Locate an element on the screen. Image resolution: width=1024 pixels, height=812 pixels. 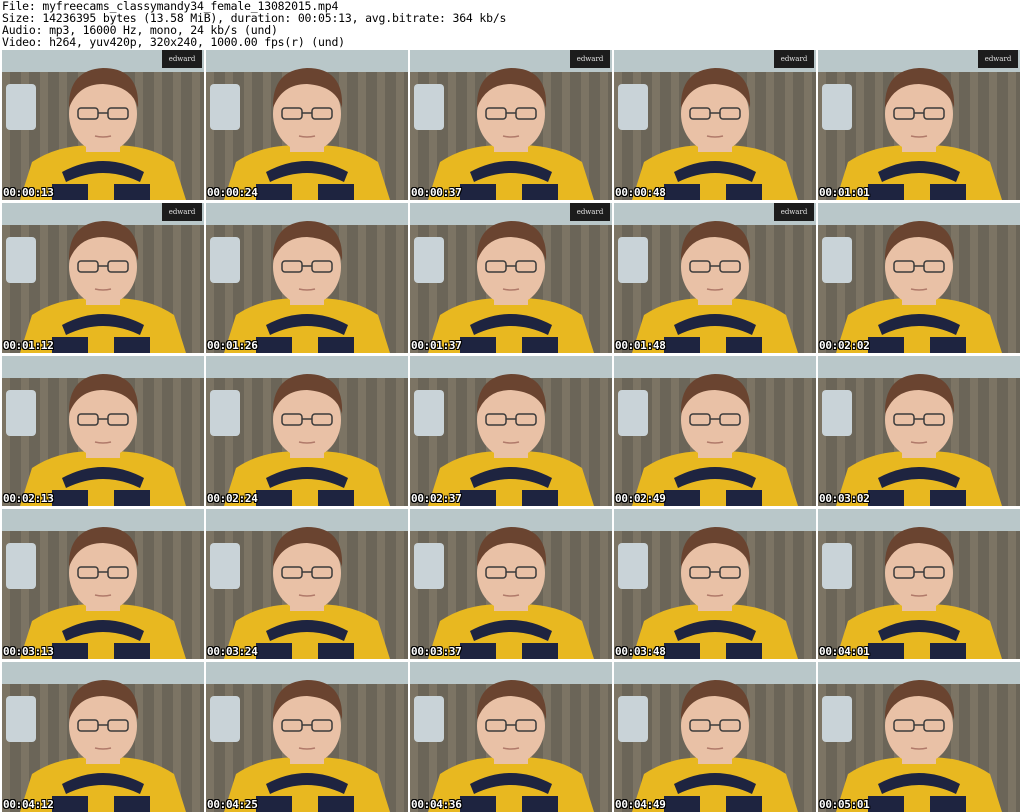
thumbnail-timestamp: 00:01:37 is located at coordinates (436, 345).